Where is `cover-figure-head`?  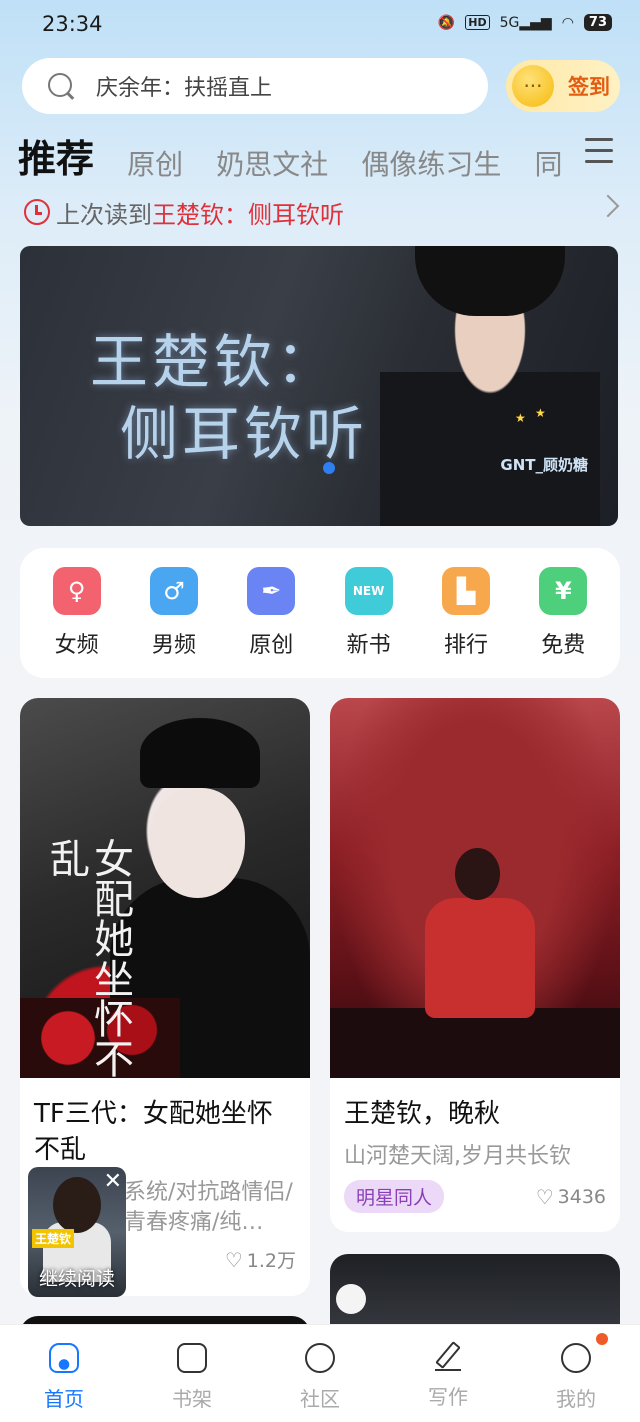
cover-figure-head is located at coordinates (477, 874).